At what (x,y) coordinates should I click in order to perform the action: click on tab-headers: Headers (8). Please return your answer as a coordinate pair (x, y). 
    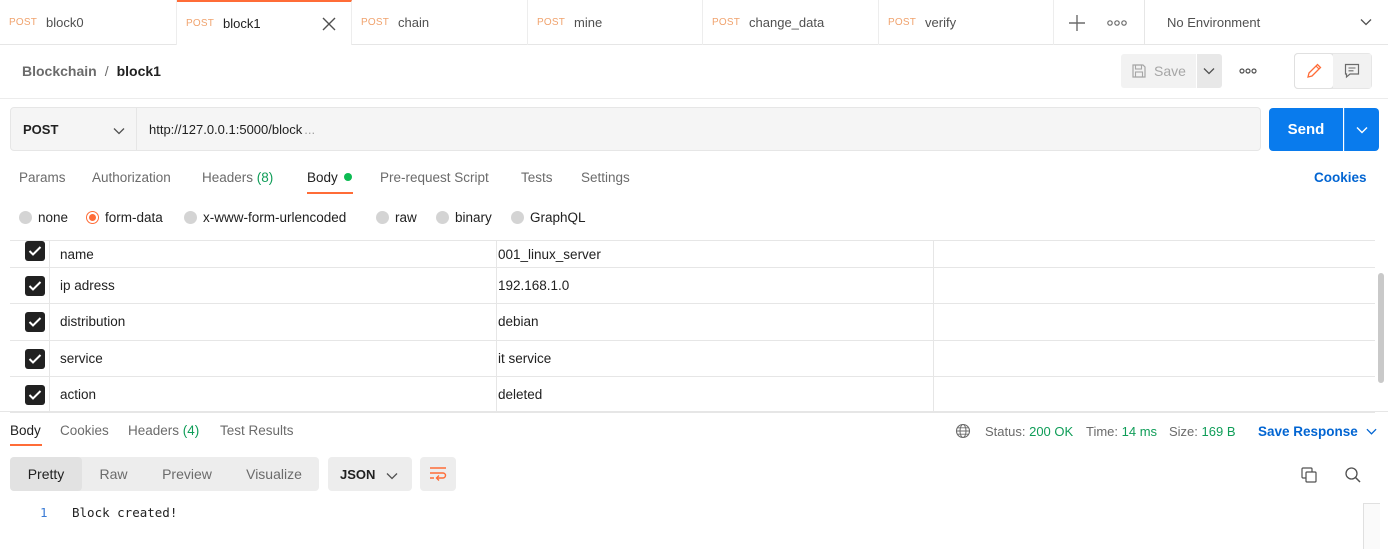
    Looking at the image, I should click on (237, 177).